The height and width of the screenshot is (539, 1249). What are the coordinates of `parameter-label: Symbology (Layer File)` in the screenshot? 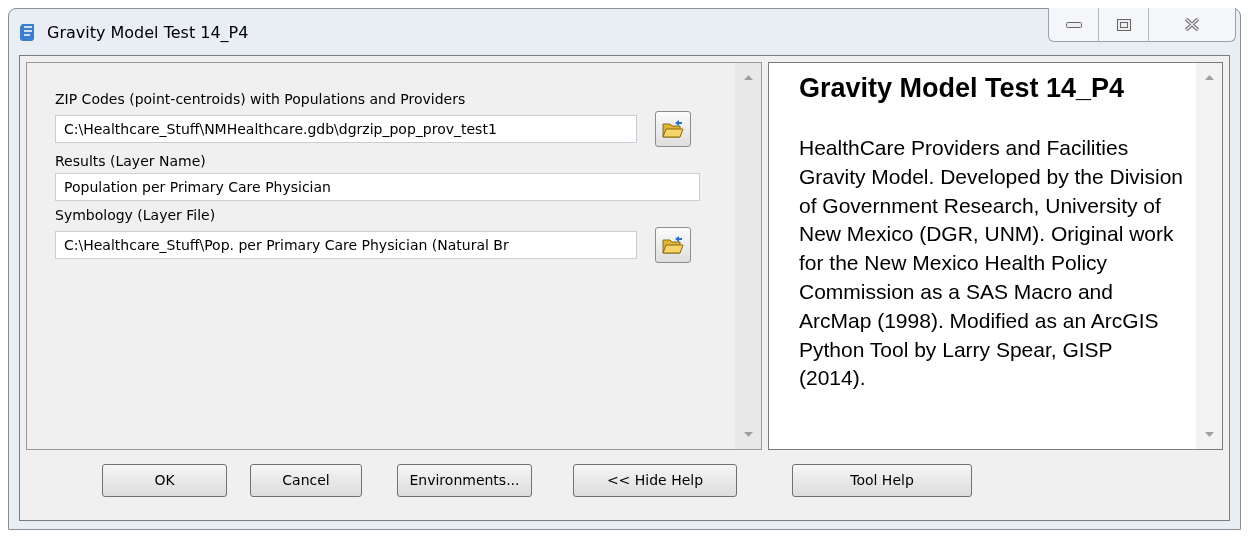 It's located at (136, 215).